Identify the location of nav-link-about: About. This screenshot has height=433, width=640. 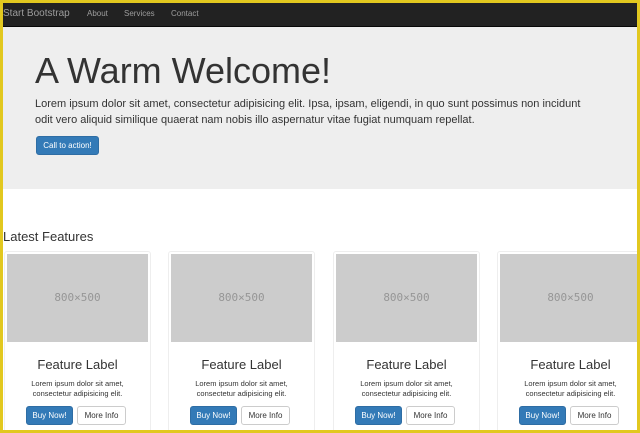
(97, 13).